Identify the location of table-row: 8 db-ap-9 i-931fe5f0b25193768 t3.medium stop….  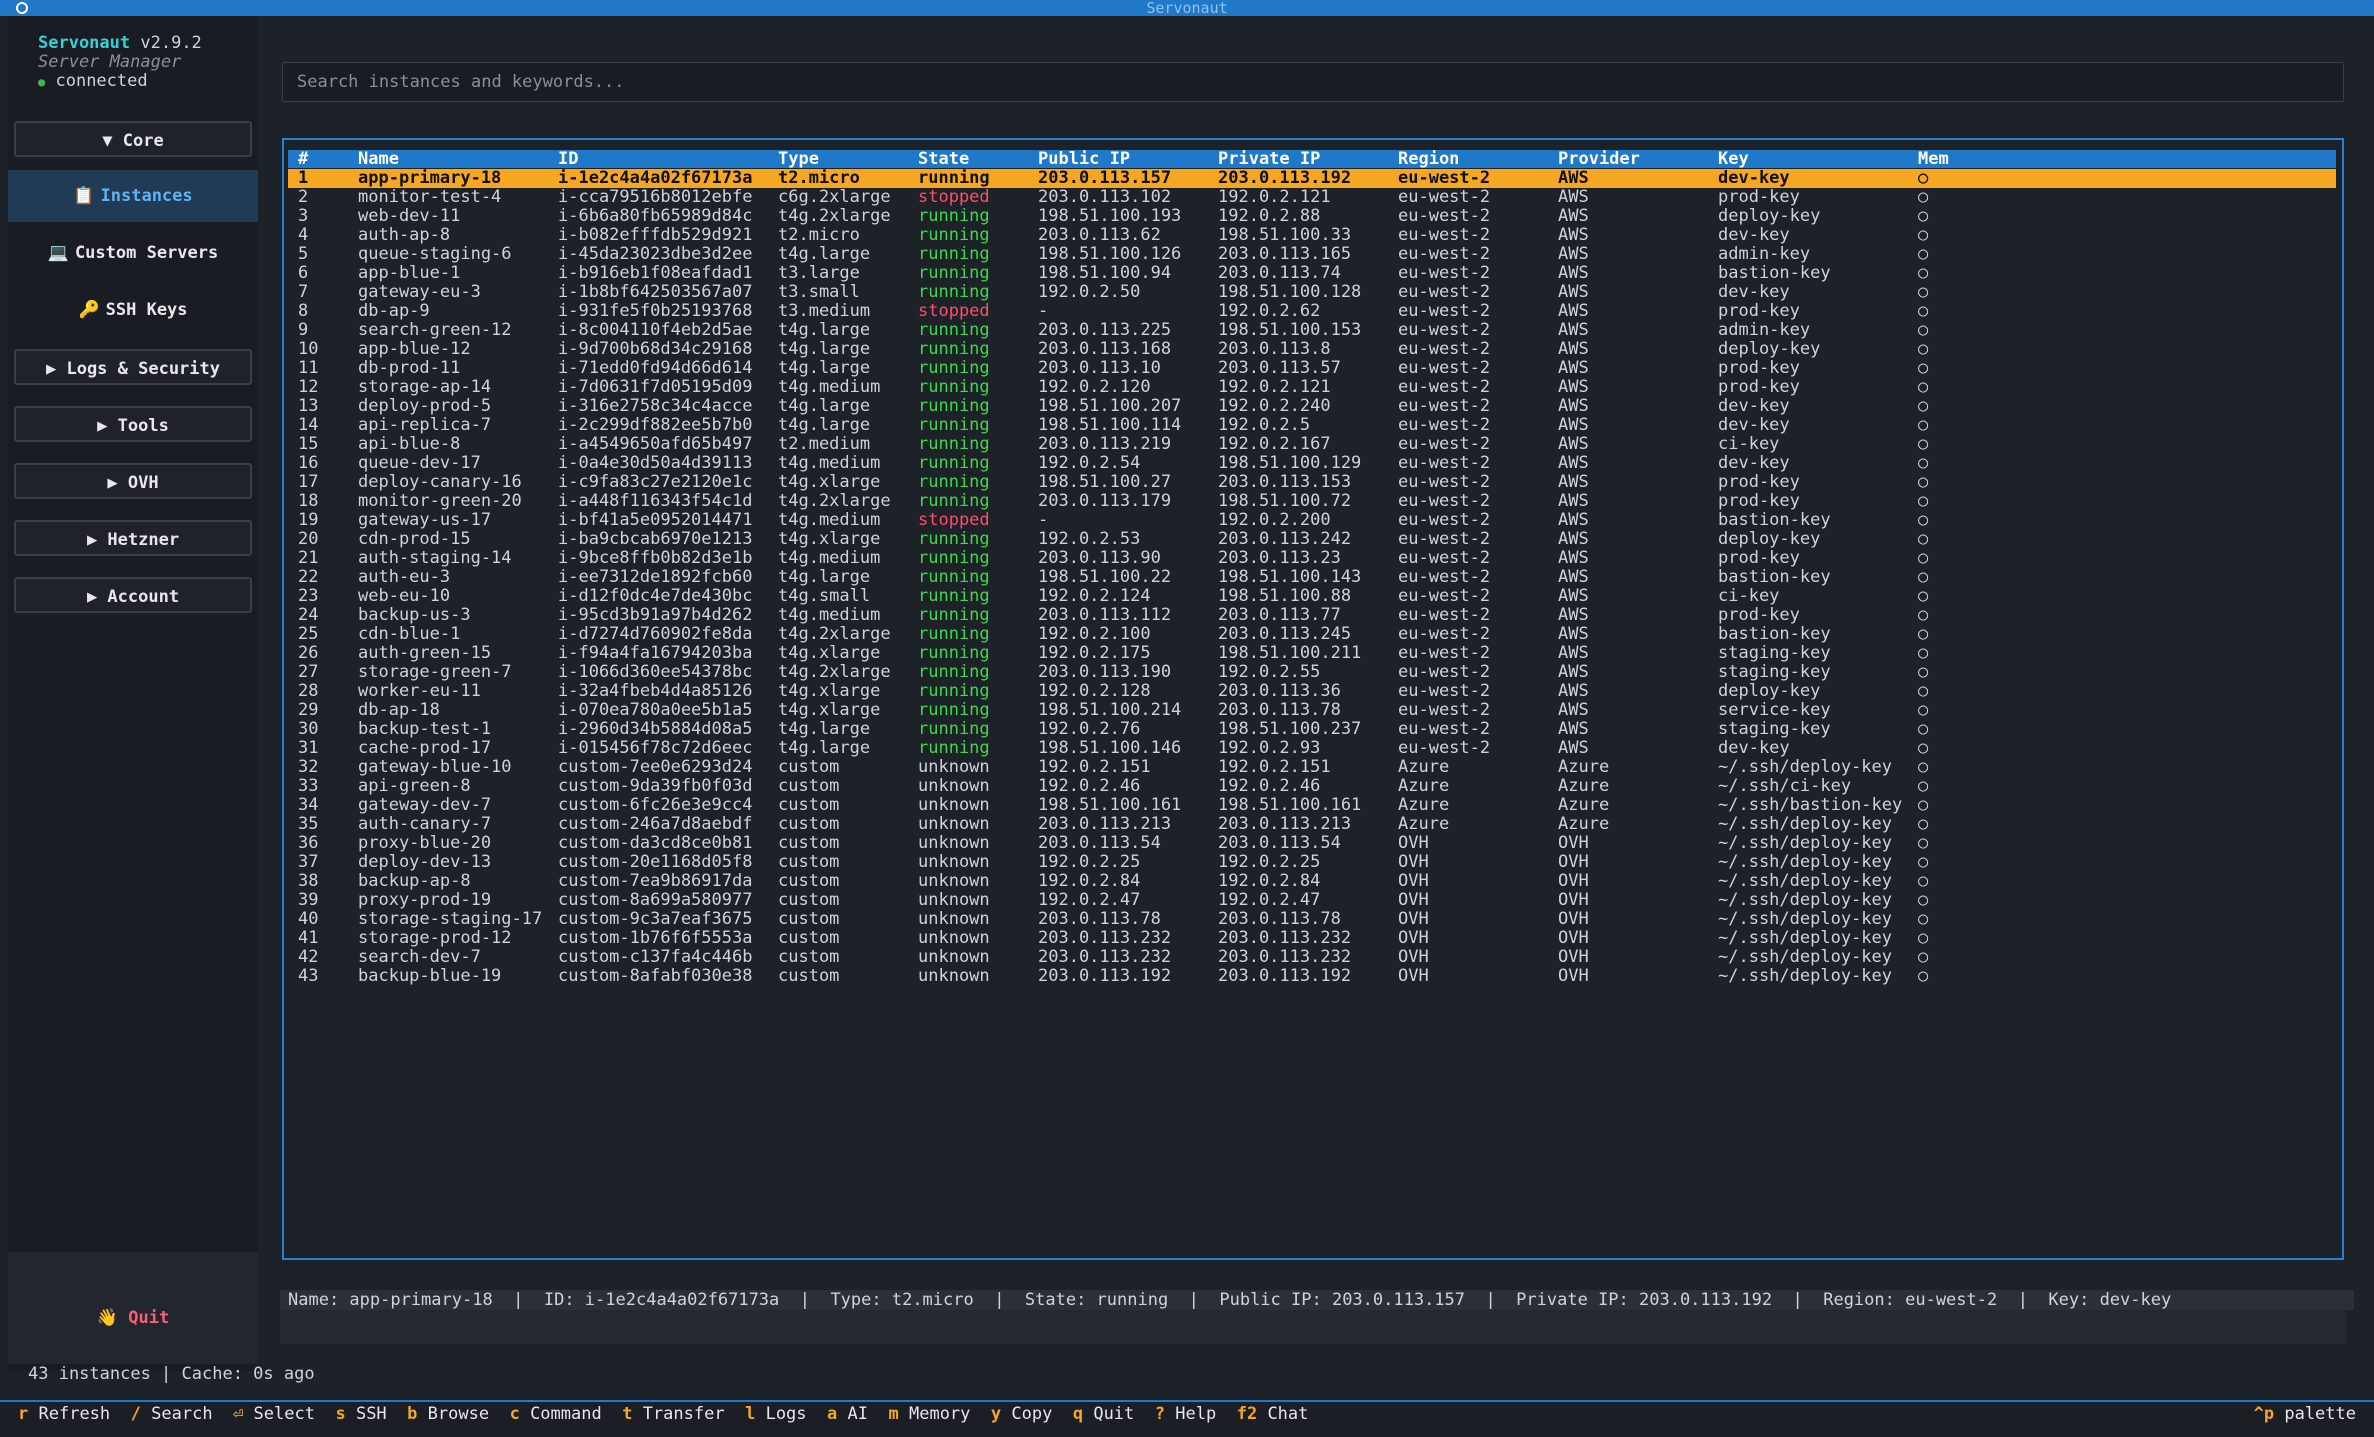
(1312, 311).